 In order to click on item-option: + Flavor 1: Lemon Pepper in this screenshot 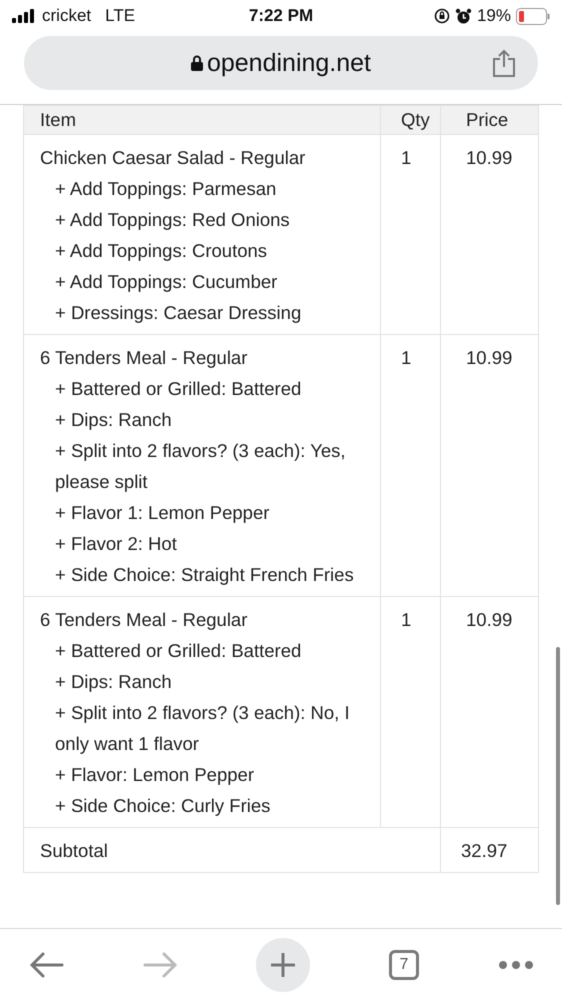, I will do `click(162, 512)`.